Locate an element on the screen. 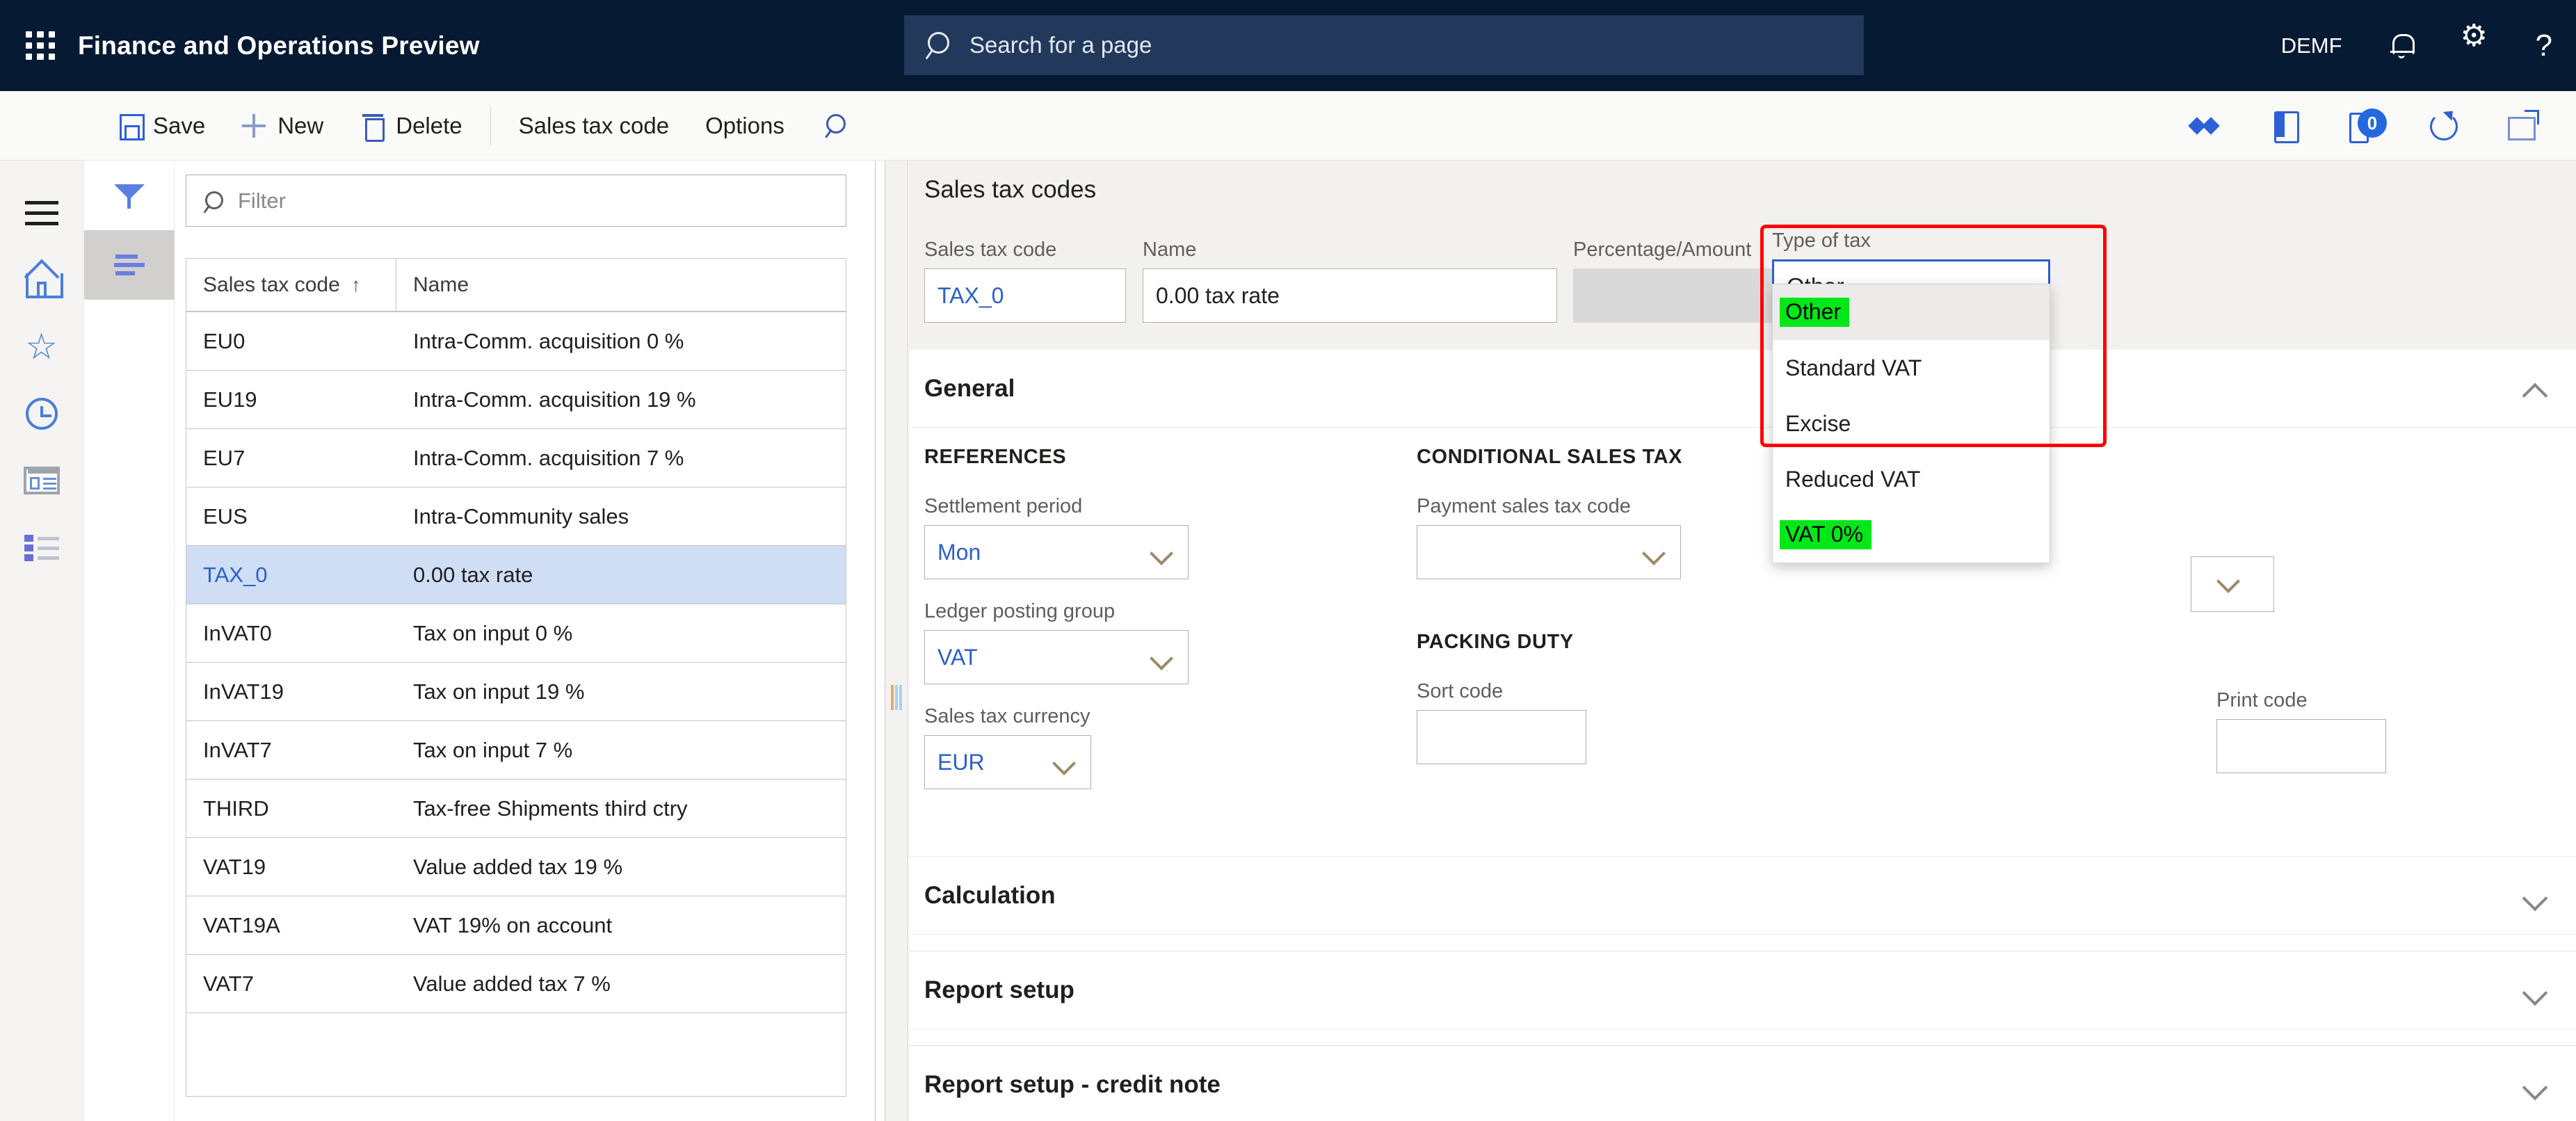 The image size is (2576, 1121). sort-ascending-icon: ↑ is located at coordinates (356, 284).